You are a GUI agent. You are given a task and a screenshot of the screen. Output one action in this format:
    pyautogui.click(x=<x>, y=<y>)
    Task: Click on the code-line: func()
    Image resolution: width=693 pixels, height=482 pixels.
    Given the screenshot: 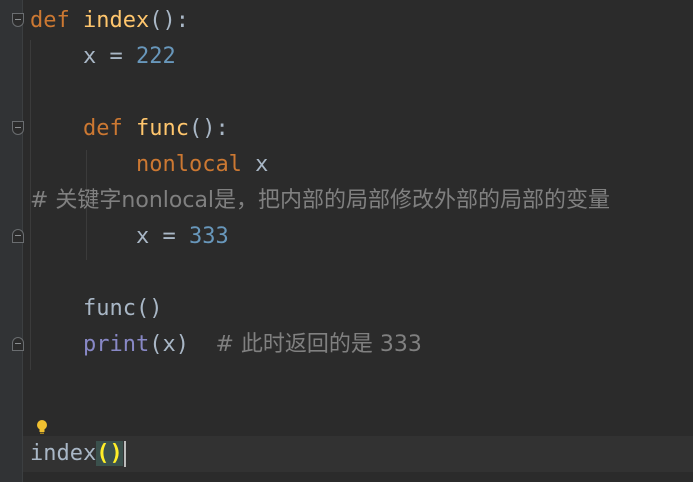 What is the action you would take?
    pyautogui.click(x=96, y=309)
    